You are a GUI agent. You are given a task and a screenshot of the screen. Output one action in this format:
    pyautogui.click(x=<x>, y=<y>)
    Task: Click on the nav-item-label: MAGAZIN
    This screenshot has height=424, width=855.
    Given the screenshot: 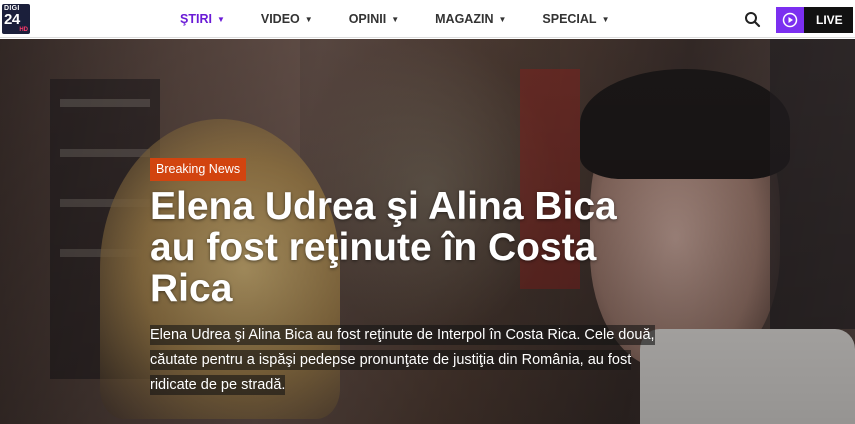 What is the action you would take?
    pyautogui.click(x=464, y=19)
    